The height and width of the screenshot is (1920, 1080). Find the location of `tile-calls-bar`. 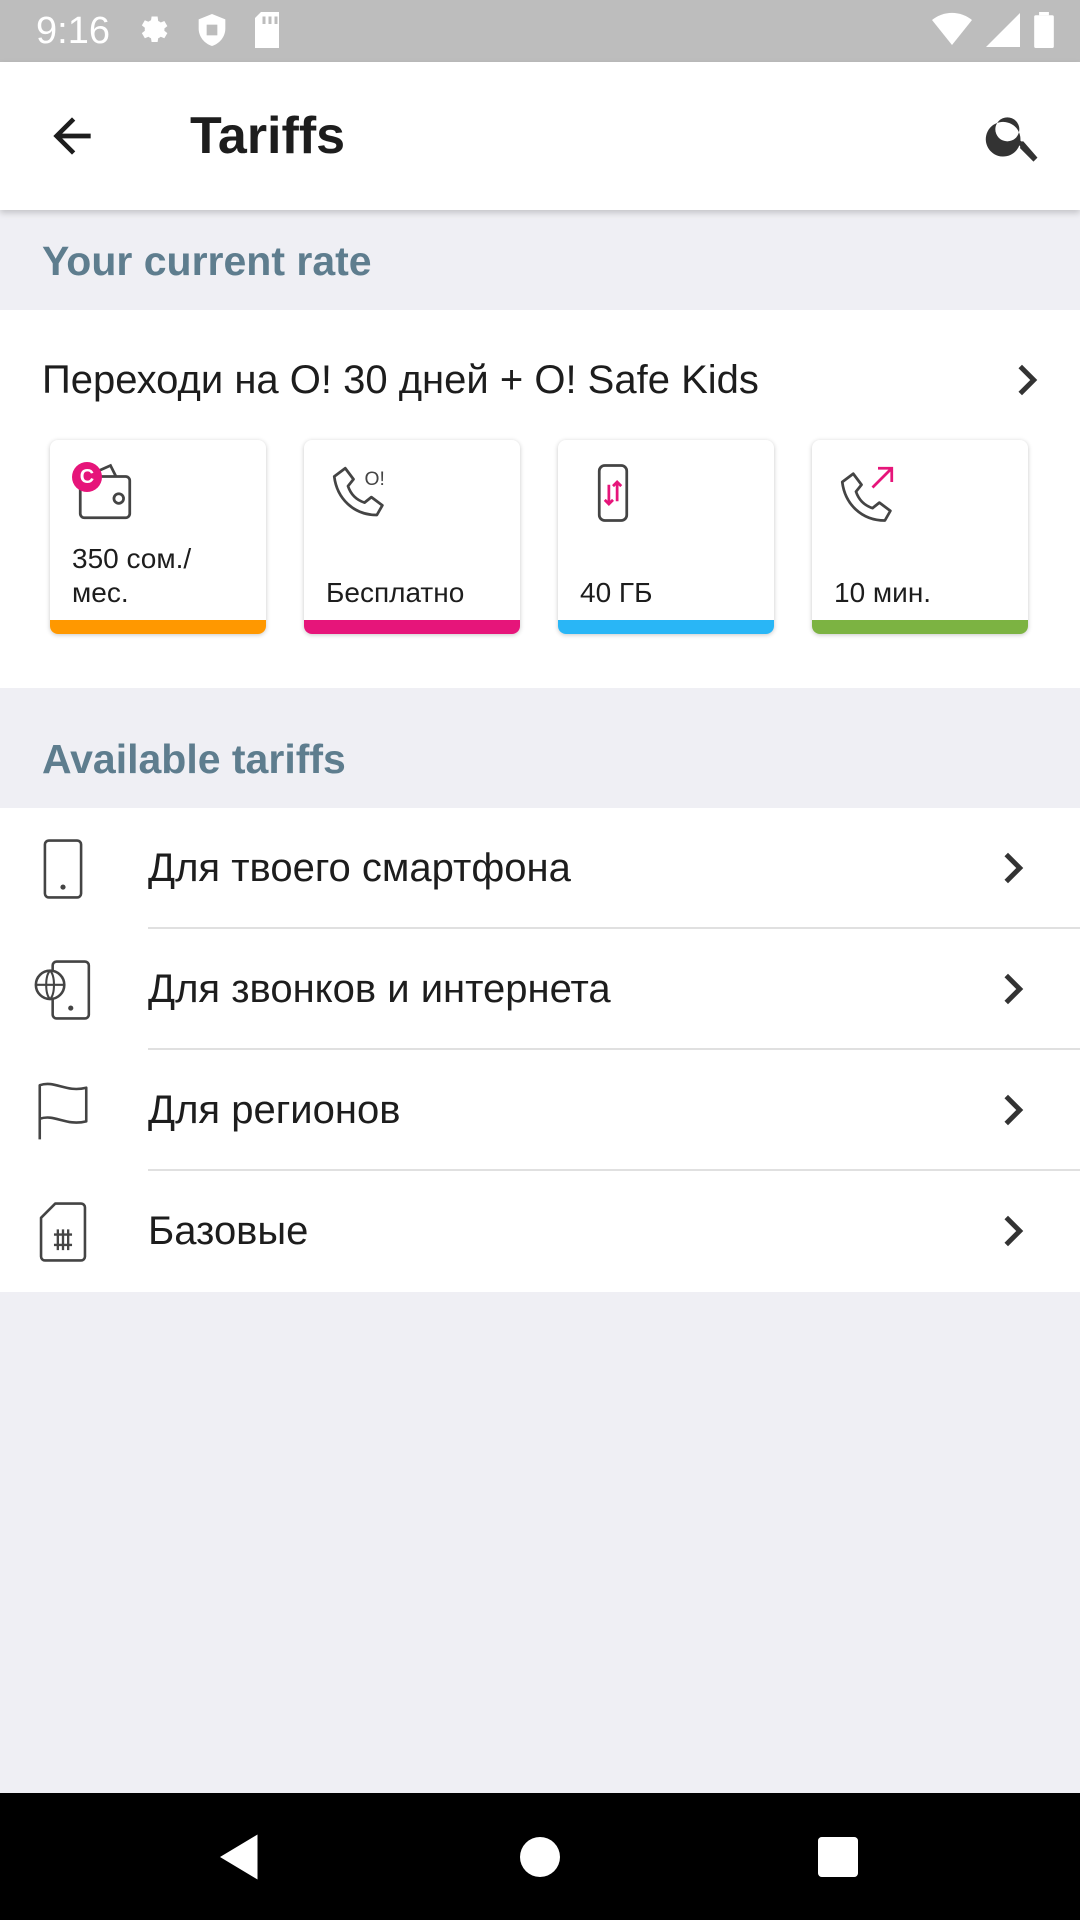

tile-calls-bar is located at coordinates (412, 627).